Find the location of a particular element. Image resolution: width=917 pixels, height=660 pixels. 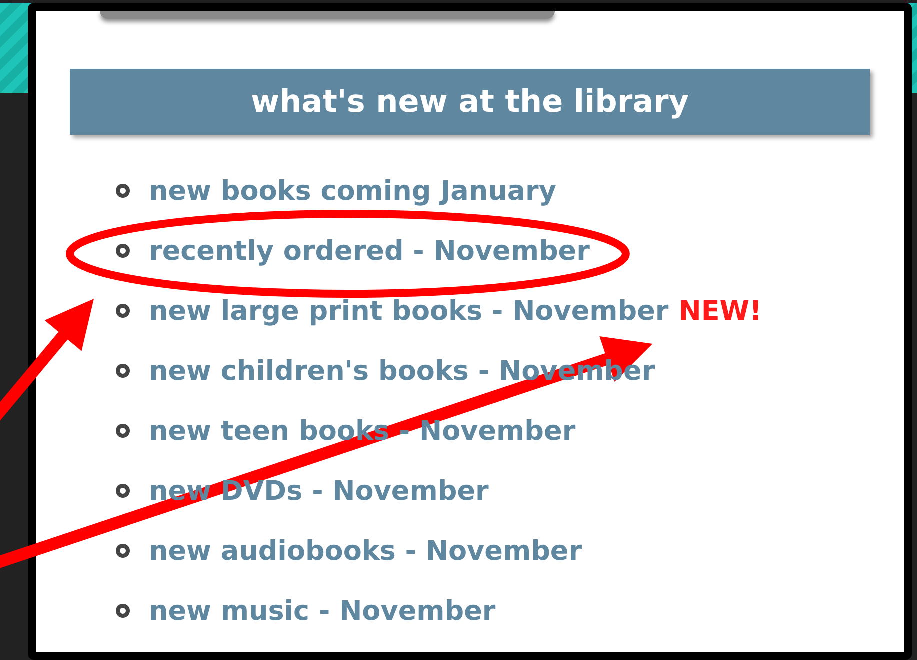

news-link: new large print books - November is located at coordinates (409, 311).